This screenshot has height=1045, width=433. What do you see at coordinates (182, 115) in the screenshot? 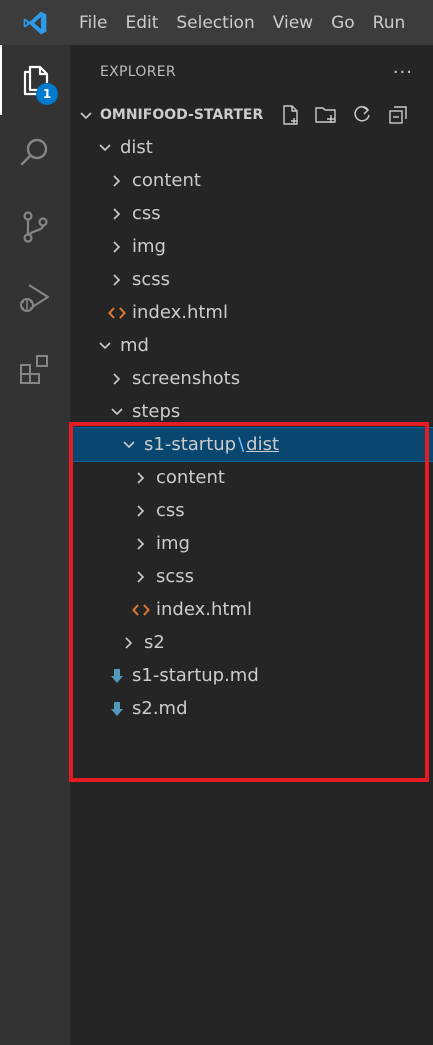
I see `workspace-title: OMNIFOOD-STARTER` at bounding box center [182, 115].